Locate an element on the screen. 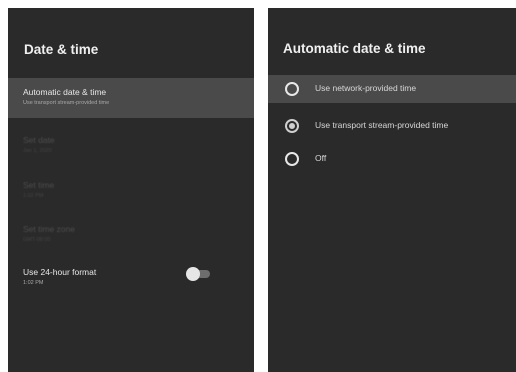 The height and width of the screenshot is (372, 516). option-network-provided-time: Use network-provided time is located at coordinates (392, 89).